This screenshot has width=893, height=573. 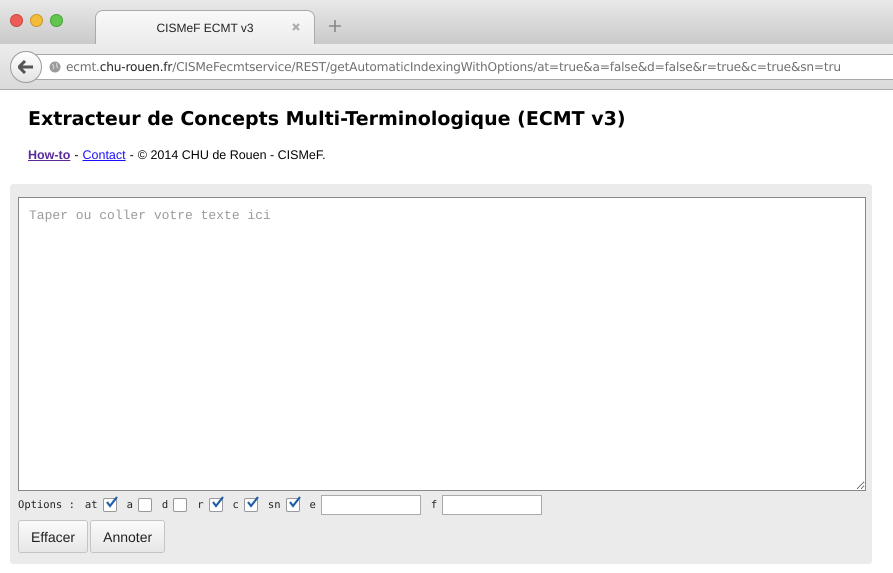 I want to click on copyright-text: © 2014 CHU de Rouen - CISMeF., so click(x=232, y=155).